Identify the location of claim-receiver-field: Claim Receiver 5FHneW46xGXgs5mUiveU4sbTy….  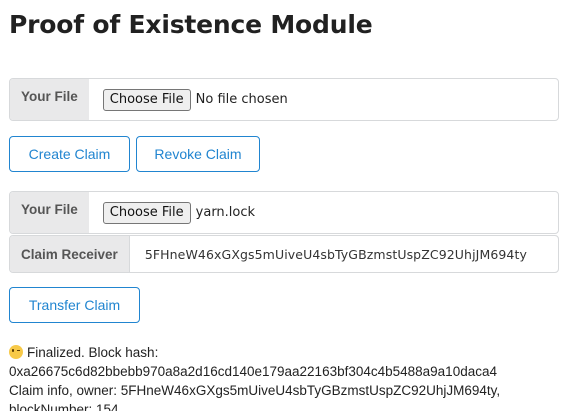
(284, 254).